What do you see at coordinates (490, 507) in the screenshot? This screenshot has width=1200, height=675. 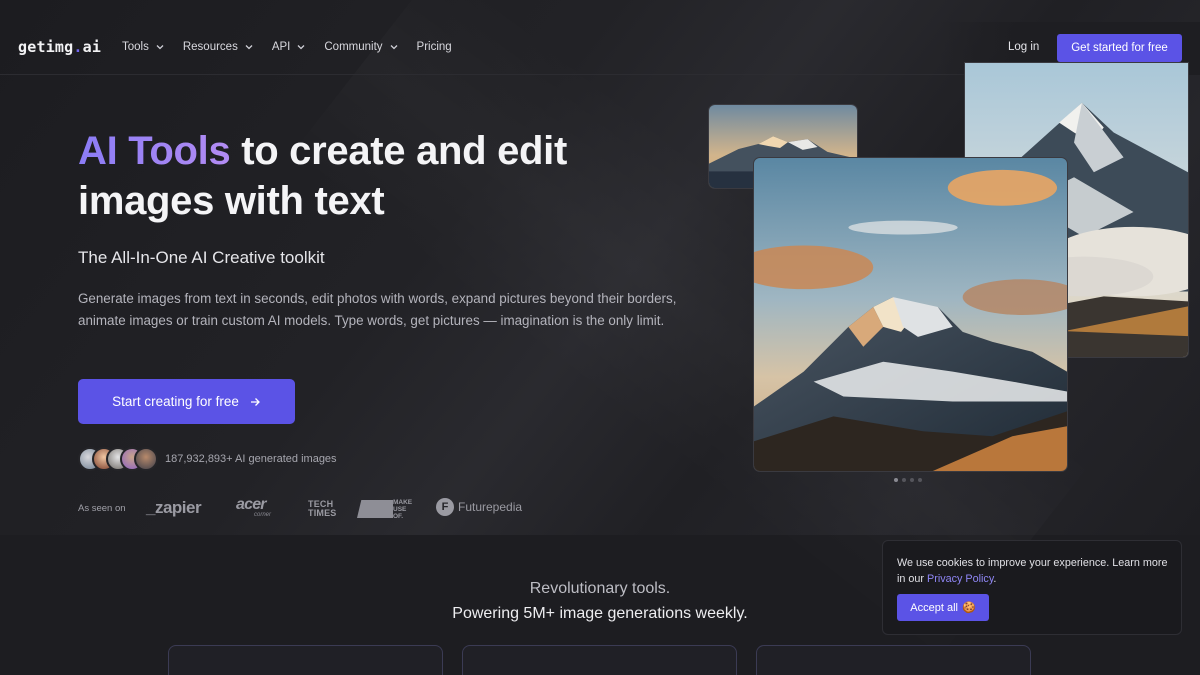 I see `futurepedia-logo: Futurepedia` at bounding box center [490, 507].